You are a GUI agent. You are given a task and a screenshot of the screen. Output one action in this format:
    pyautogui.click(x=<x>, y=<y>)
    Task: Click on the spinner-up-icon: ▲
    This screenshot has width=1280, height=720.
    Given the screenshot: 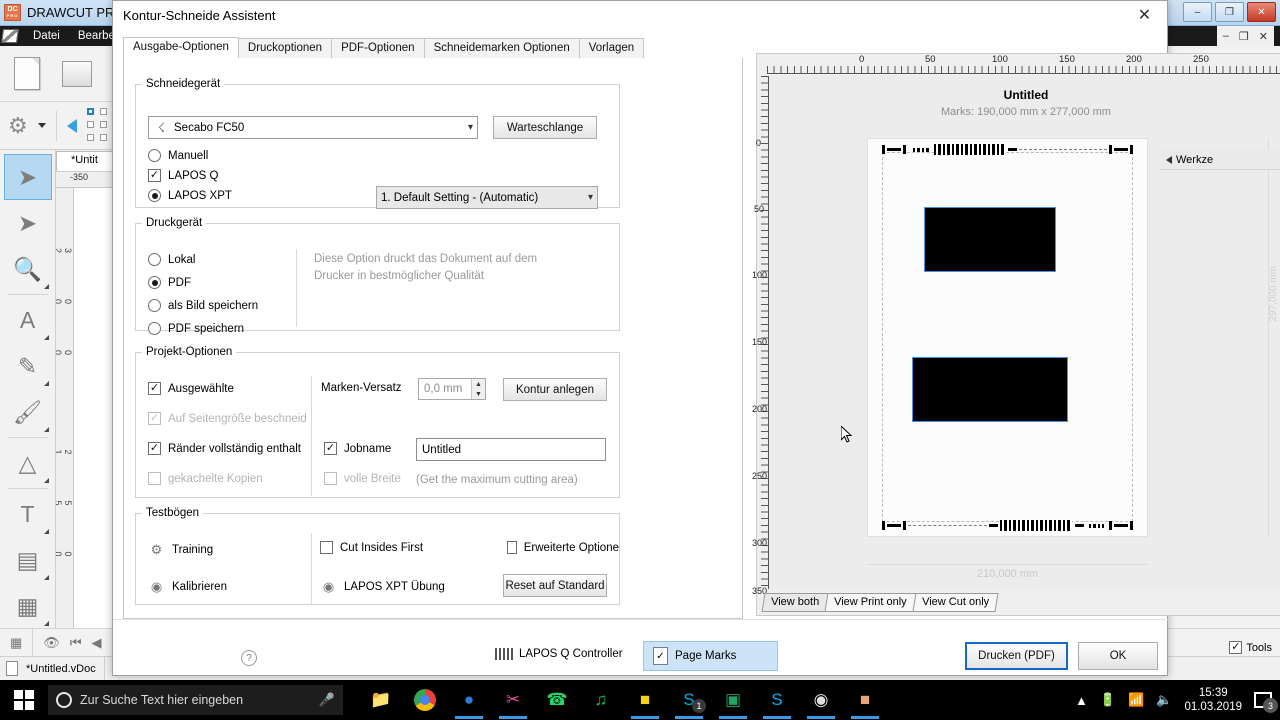 What is the action you would take?
    pyautogui.click(x=478, y=384)
    